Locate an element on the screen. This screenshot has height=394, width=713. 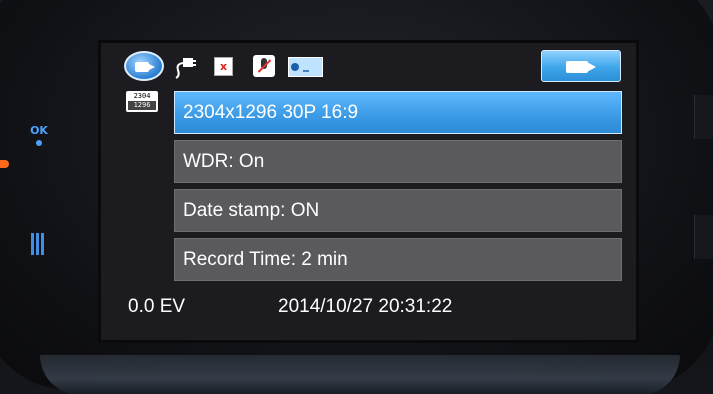
exposure-value: 0.0 EV is located at coordinates (157, 306).